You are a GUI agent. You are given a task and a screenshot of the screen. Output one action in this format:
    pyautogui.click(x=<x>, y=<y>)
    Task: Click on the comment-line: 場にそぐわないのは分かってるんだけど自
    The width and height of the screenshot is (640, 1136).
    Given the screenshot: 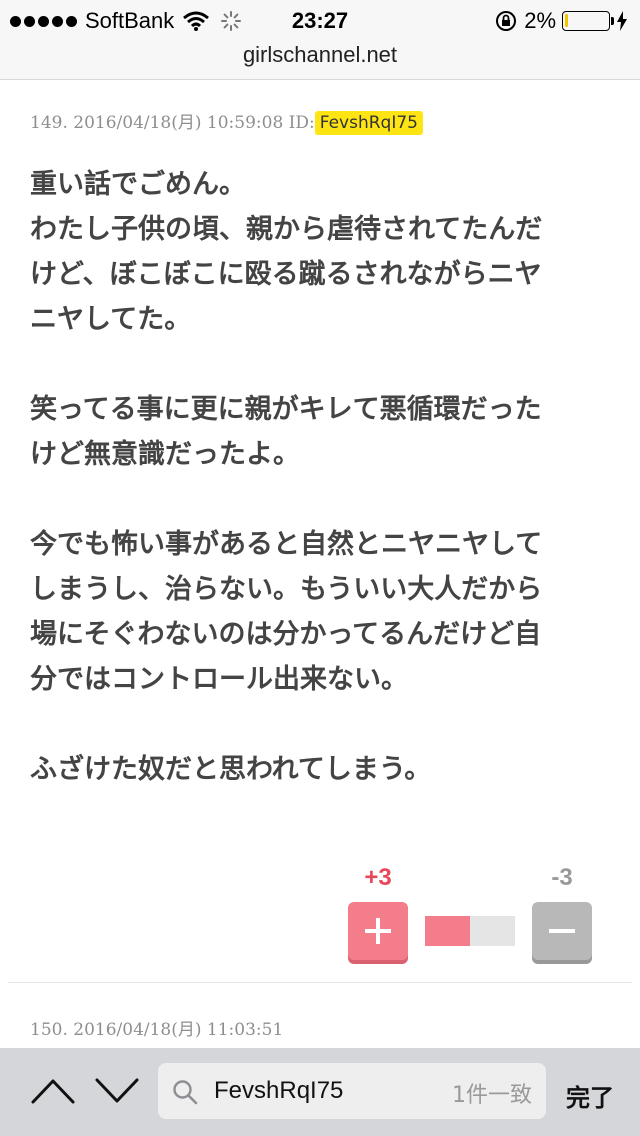 What is the action you would take?
    pyautogui.click(x=286, y=634)
    